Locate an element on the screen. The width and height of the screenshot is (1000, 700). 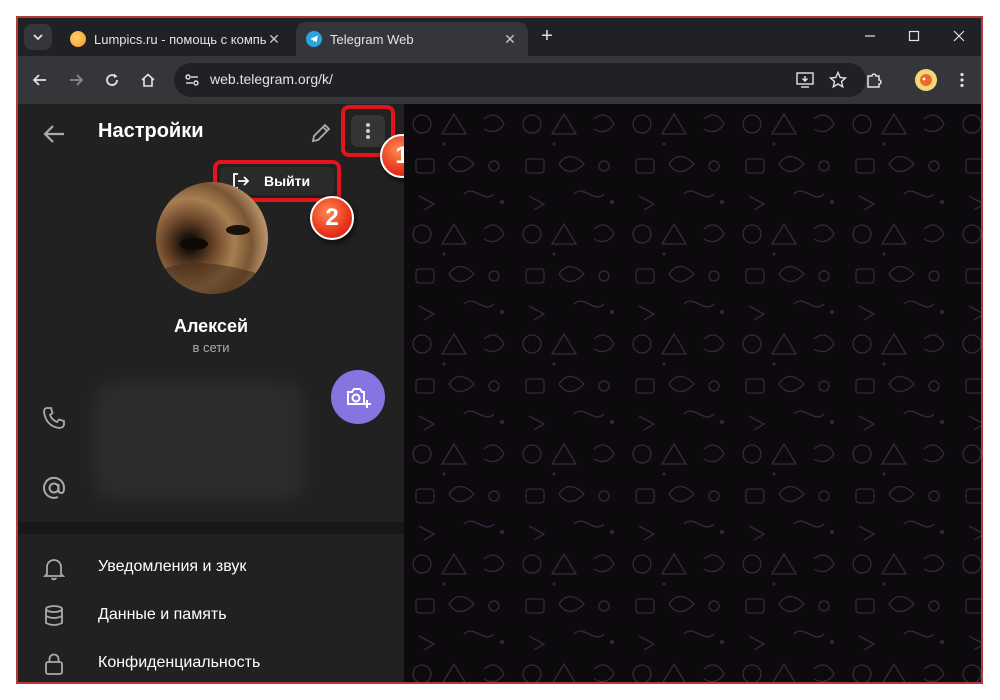
chevron-down-icon is located at coordinates (38, 37).